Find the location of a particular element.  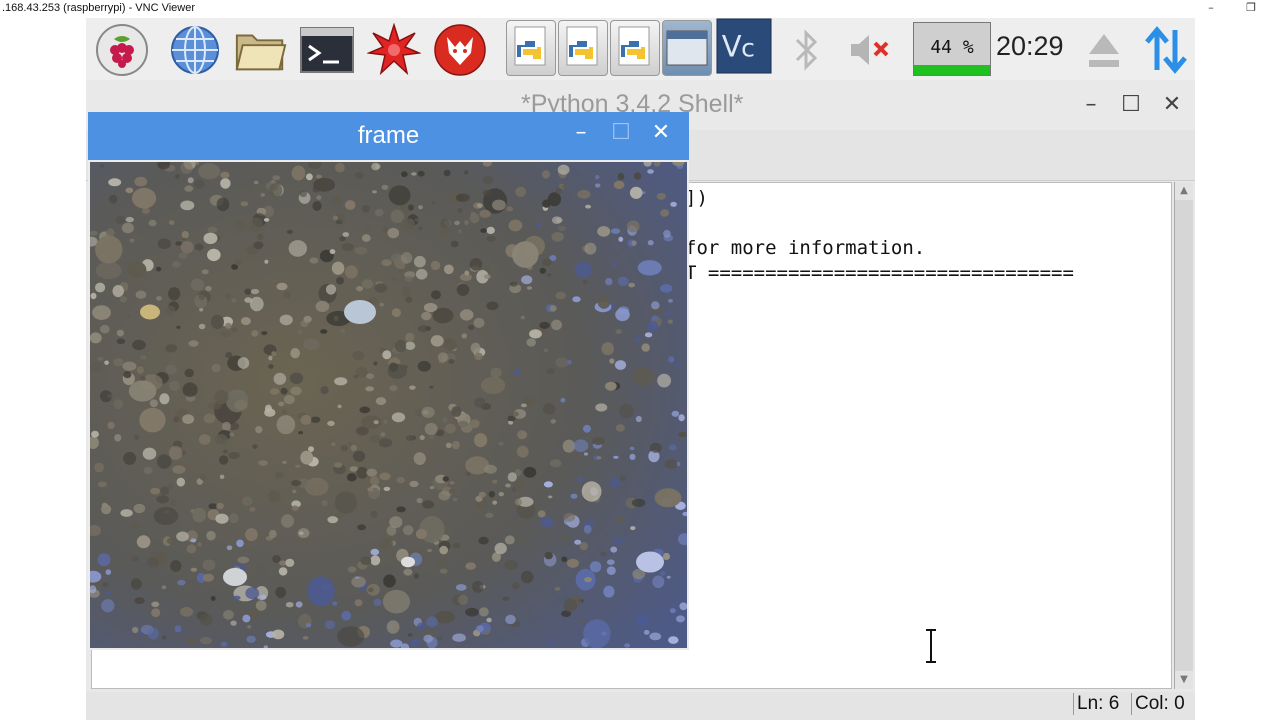

shell-close-button: ✕ is located at coordinates (1172, 104).